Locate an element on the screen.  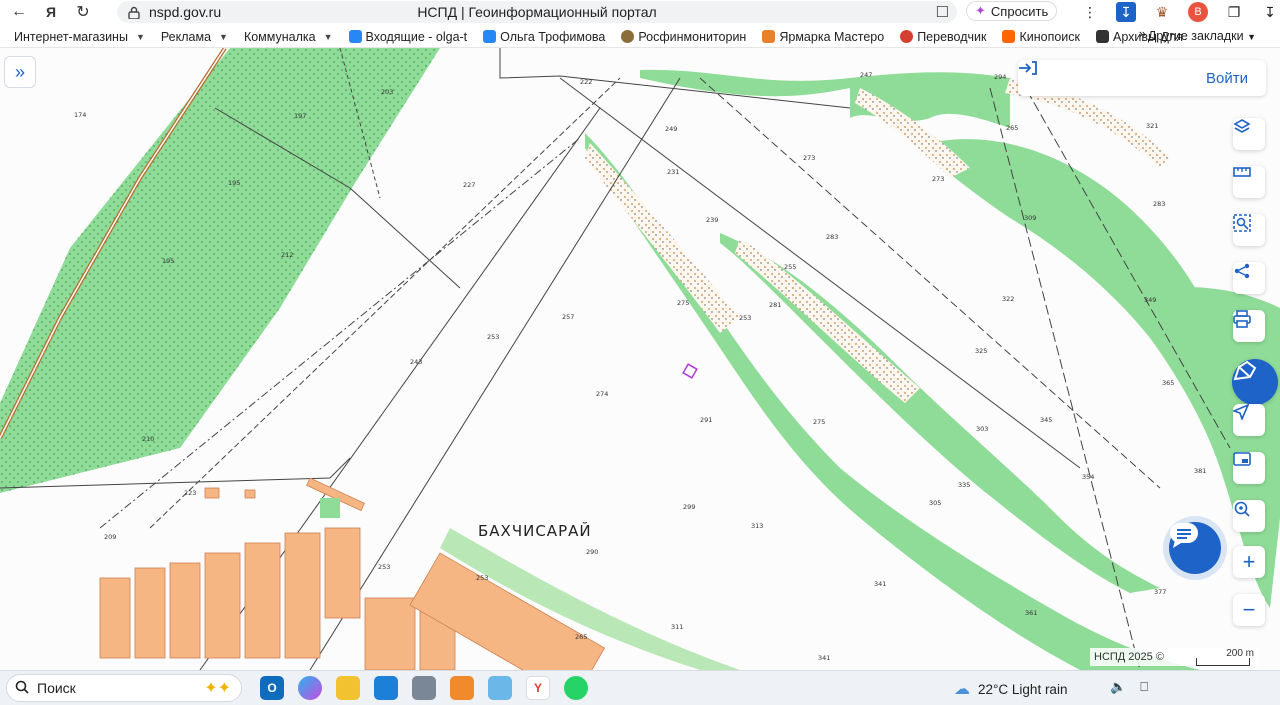
measure-button is located at coordinates (1249, 182).